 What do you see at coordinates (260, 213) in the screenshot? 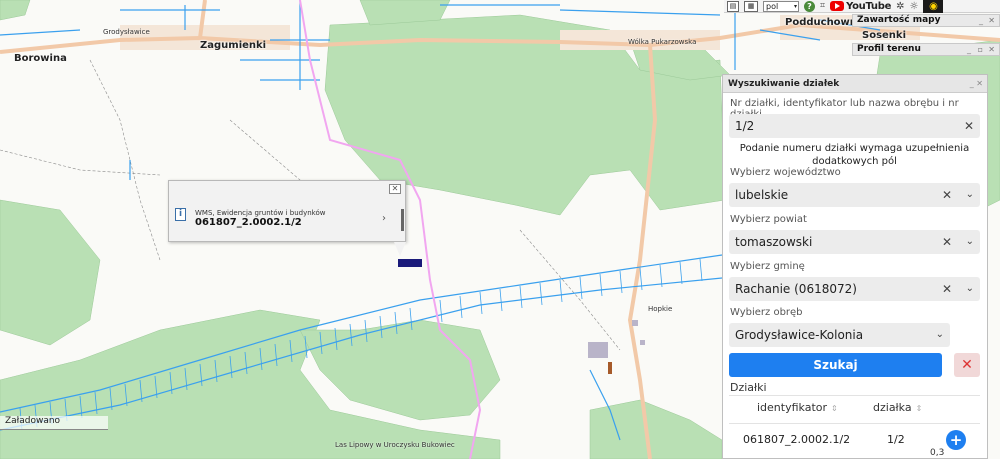
I see `popup-source: WMS, Ewidencja gruntów i budynków` at bounding box center [260, 213].